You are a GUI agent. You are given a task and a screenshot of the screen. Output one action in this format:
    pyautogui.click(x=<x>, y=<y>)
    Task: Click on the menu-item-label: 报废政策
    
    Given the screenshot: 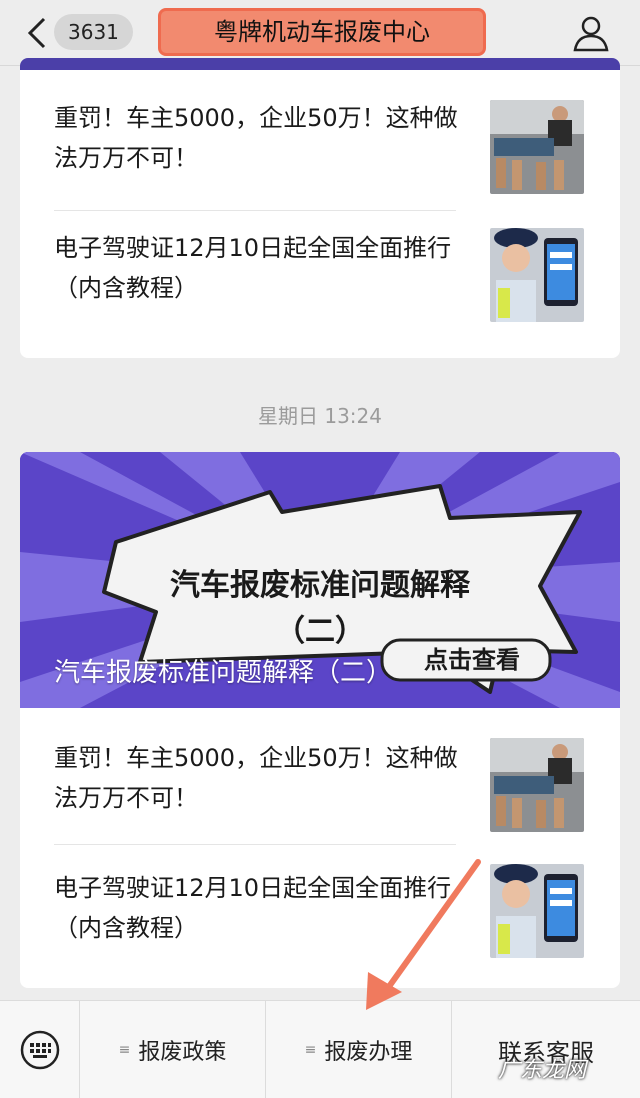 What is the action you would take?
    pyautogui.click(x=182, y=1052)
    